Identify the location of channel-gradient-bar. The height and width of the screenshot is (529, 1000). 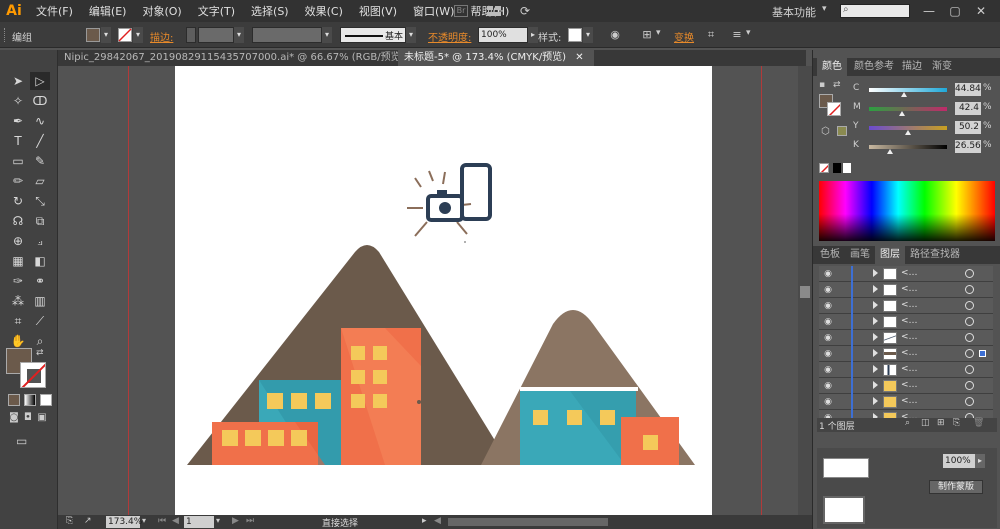
(908, 147).